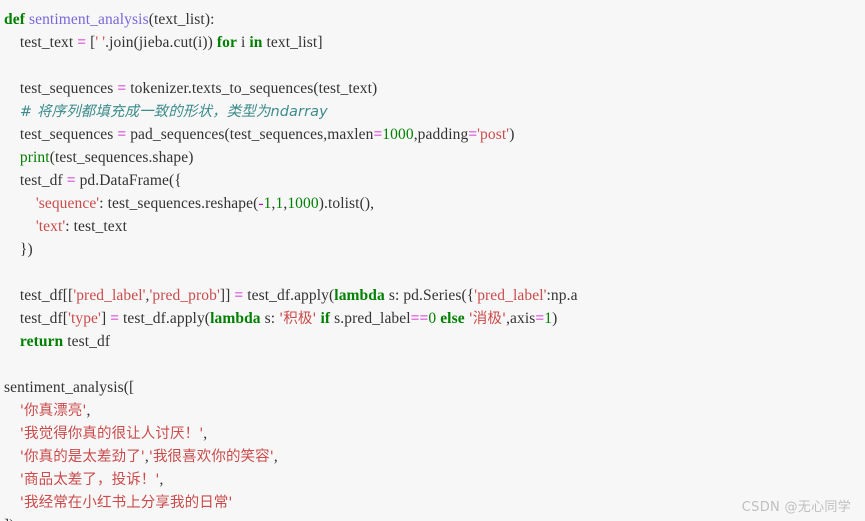 The width and height of the screenshot is (865, 521). I want to click on code-token-op: ==, so click(419, 318).